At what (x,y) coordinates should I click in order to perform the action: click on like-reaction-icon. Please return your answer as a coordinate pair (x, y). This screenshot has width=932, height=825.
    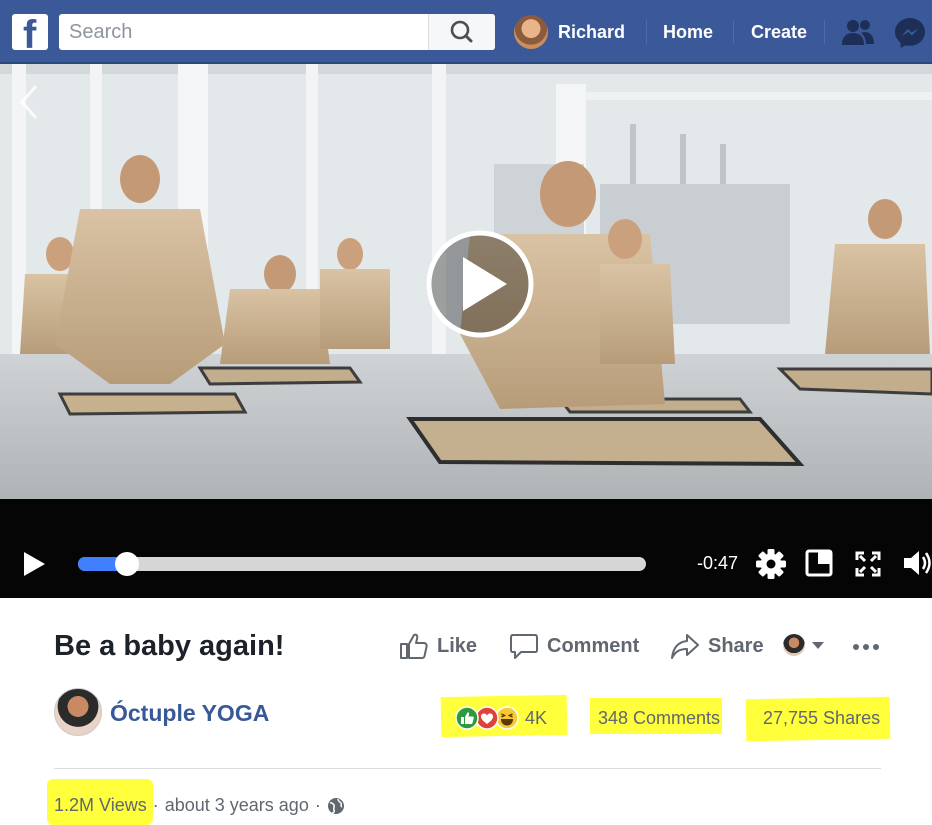
    Looking at the image, I should click on (467, 718).